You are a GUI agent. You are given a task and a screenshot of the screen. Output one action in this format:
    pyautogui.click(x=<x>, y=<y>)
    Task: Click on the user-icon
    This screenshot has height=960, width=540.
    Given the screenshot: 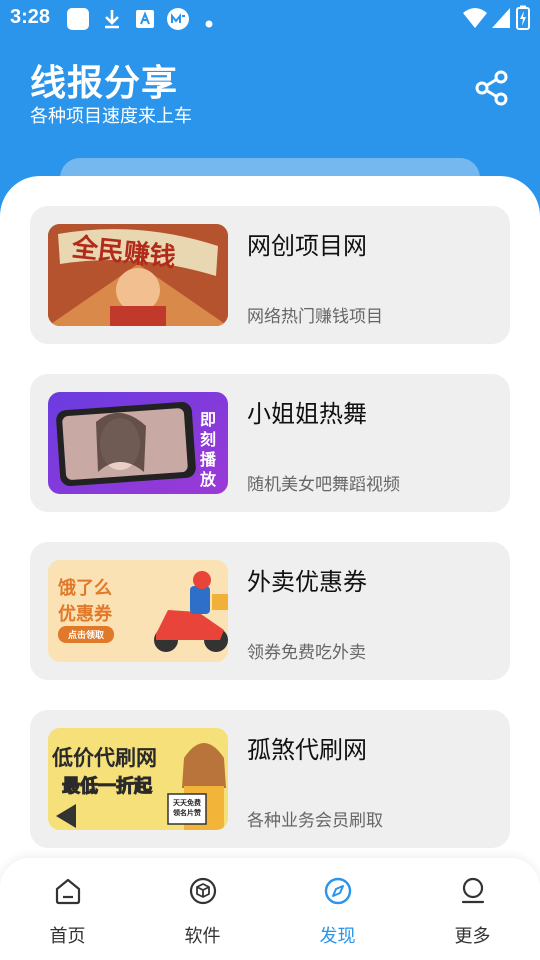 What is the action you would take?
    pyautogui.click(x=473, y=890)
    